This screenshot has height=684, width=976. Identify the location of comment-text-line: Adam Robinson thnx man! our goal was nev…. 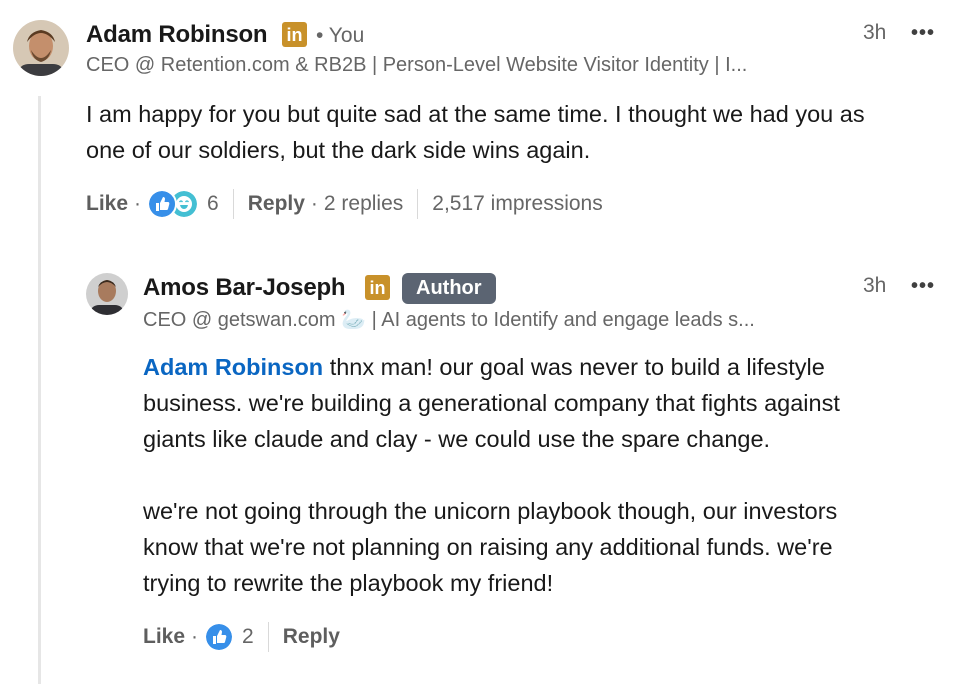
(491, 367).